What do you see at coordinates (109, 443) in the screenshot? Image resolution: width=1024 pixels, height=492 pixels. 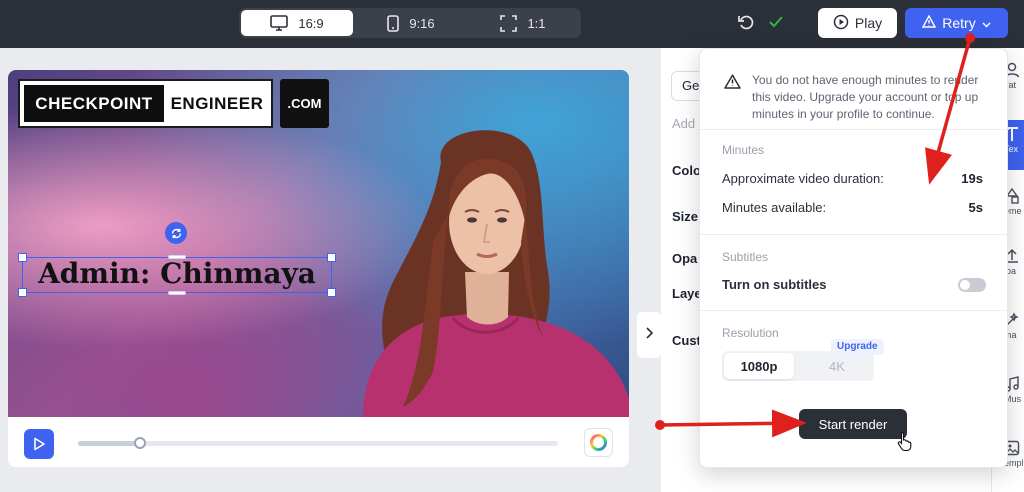 I see `timeline-progress` at bounding box center [109, 443].